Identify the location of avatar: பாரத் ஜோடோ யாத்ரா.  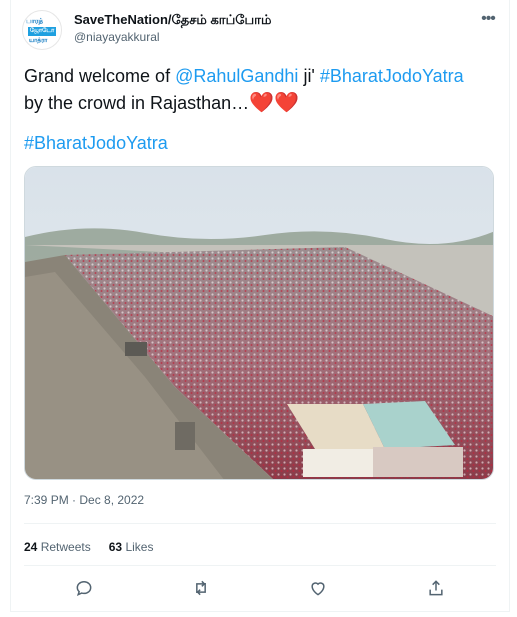
(42, 30).